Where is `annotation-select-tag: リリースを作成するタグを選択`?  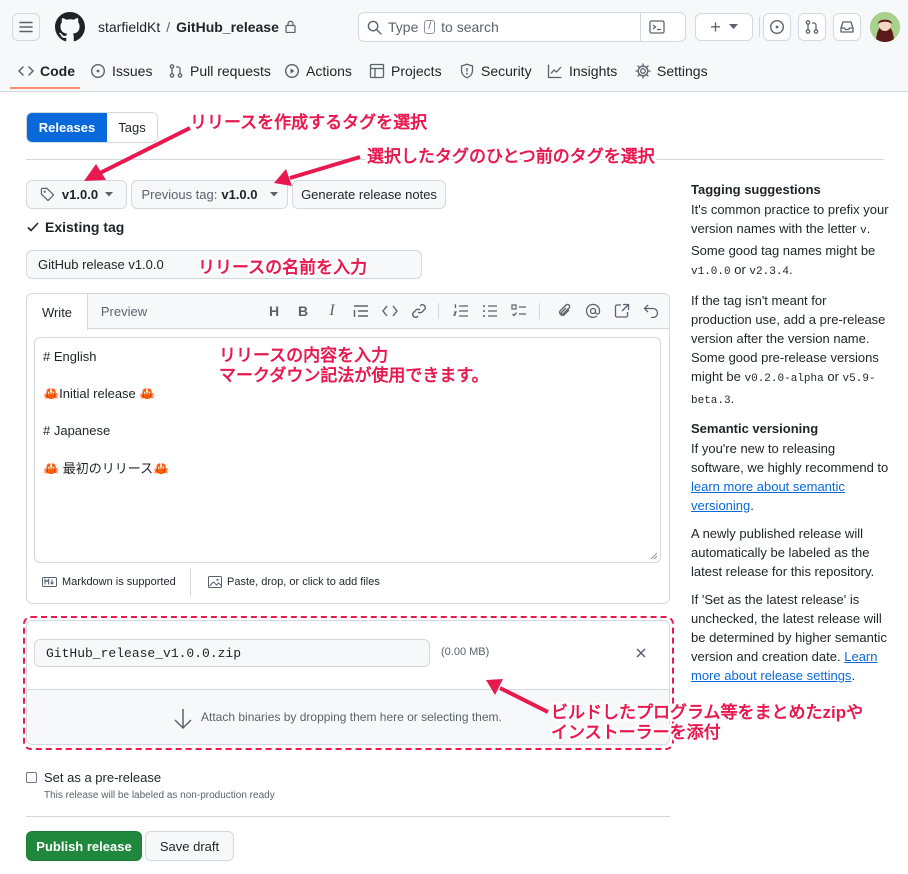 annotation-select-tag: リリースを作成するタグを選択 is located at coordinates (309, 122).